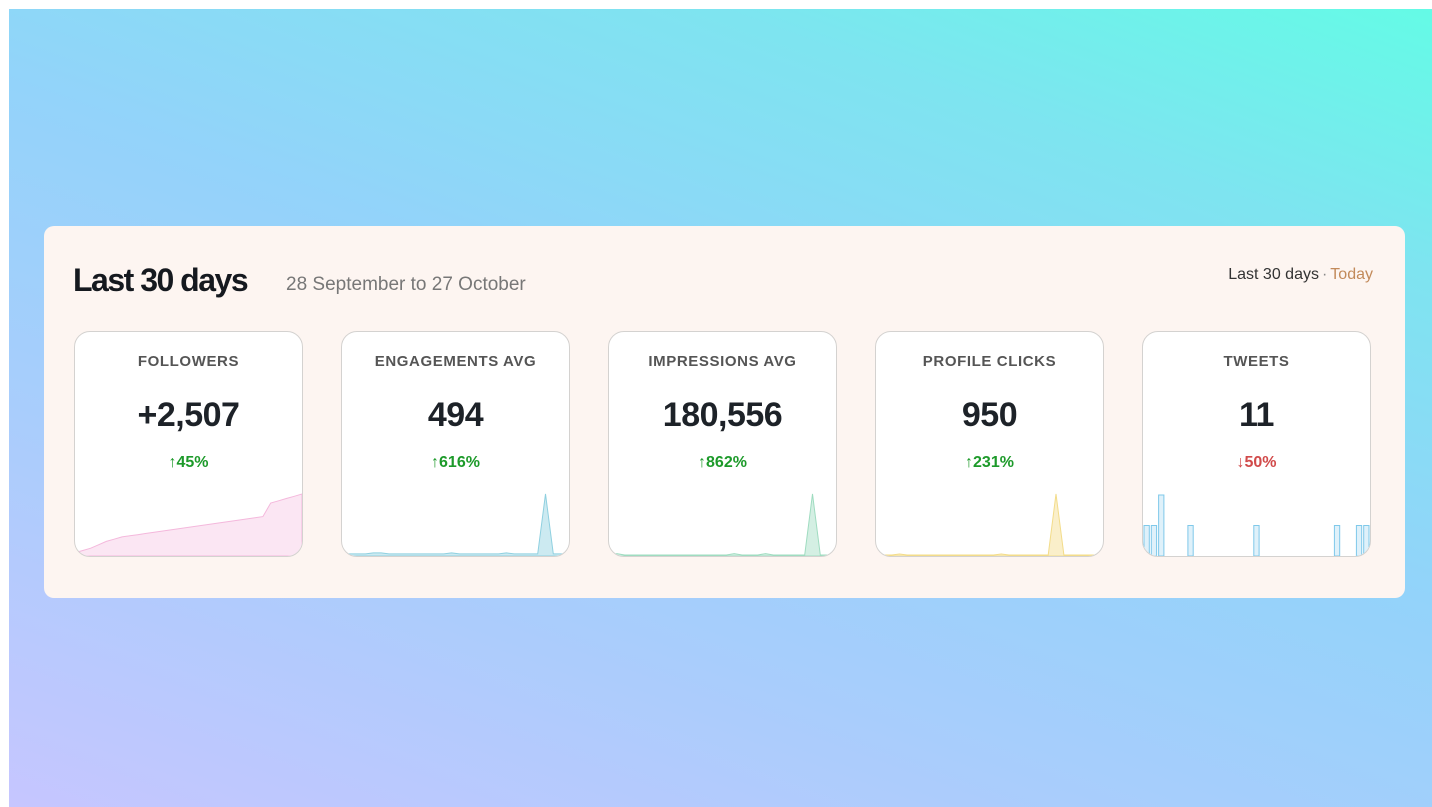 This screenshot has width=1432, height=807. What do you see at coordinates (989, 361) in the screenshot?
I see `card-label: PROFILE CLICKS` at bounding box center [989, 361].